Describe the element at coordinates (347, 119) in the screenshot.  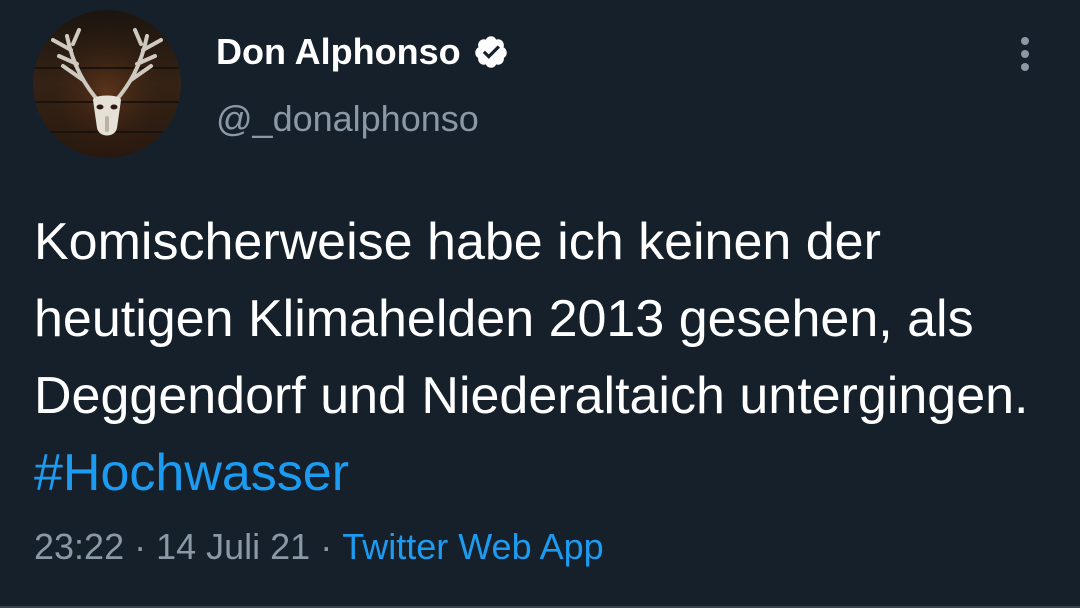
I see `author-handle: @_donalphonso` at that location.